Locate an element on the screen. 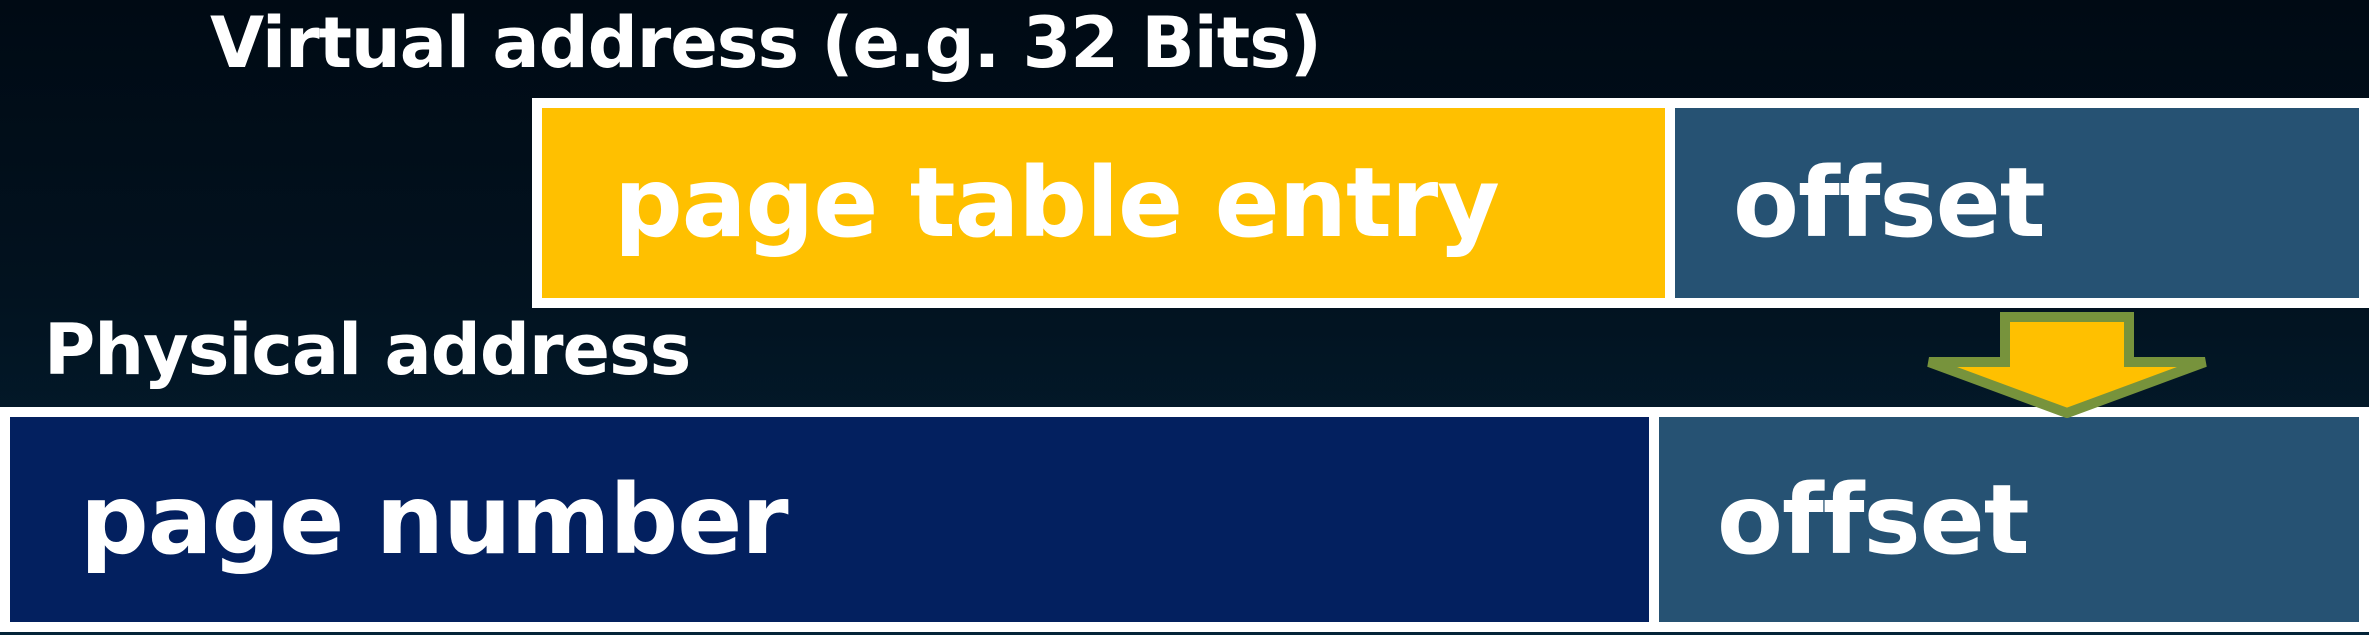  virtual-address-title: Virtual address (e.g. 32 Bits) is located at coordinates (766, 43).